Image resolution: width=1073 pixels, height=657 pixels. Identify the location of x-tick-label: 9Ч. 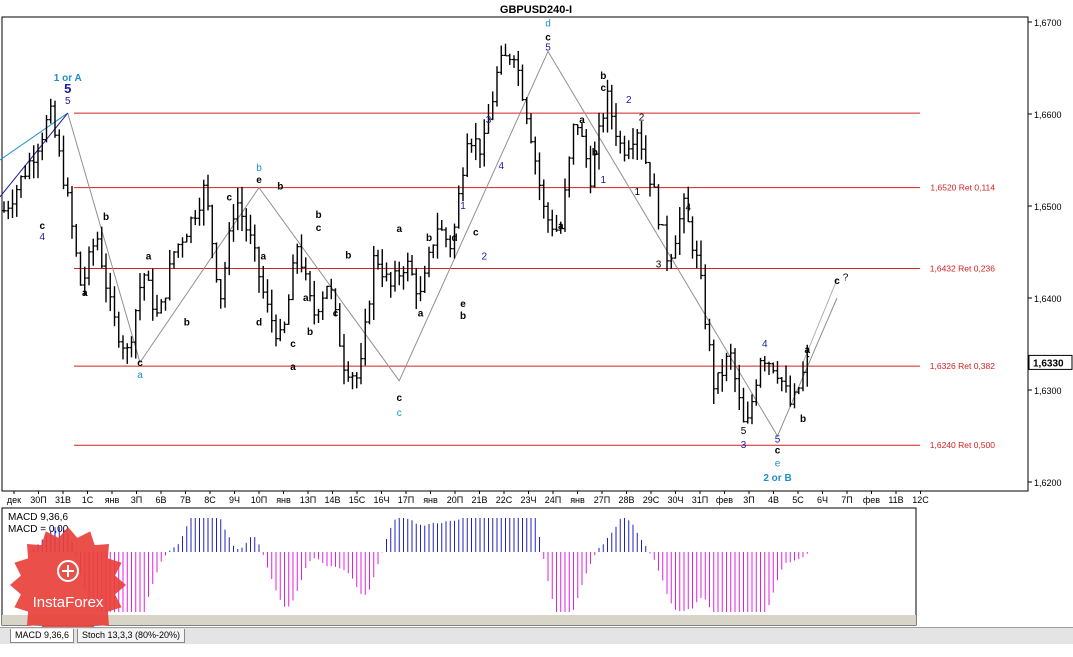
(234, 500).